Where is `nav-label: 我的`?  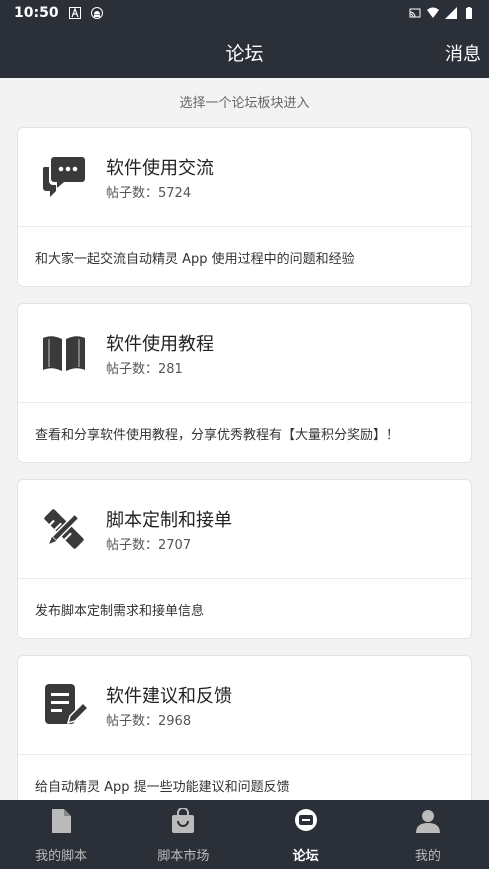
nav-label: 我的 is located at coordinates (427, 856).